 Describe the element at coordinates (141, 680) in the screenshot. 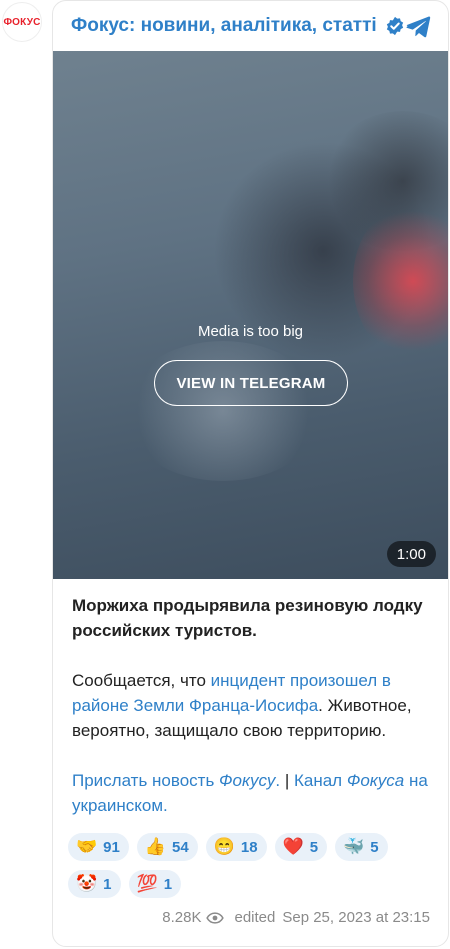

I see `paragraph-text: Сообщается, что` at that location.